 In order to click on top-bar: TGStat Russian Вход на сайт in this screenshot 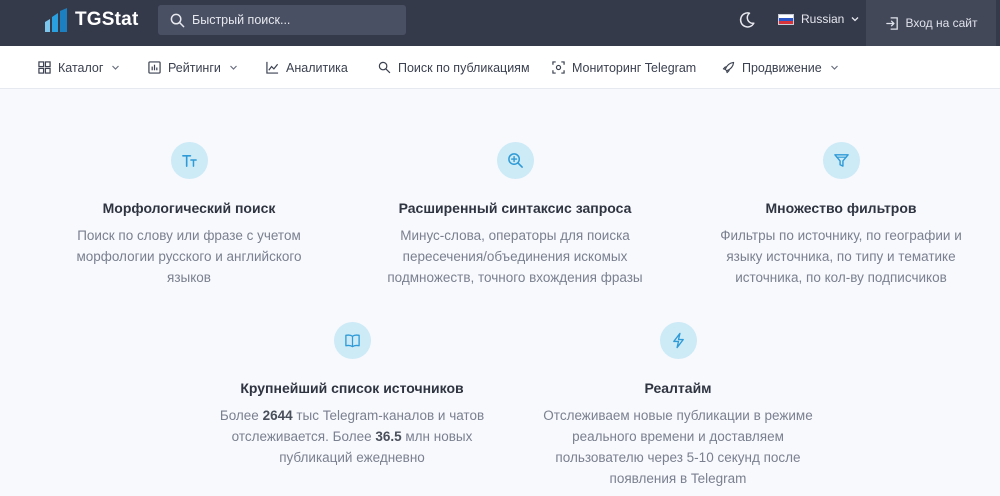, I will do `click(500, 23)`.